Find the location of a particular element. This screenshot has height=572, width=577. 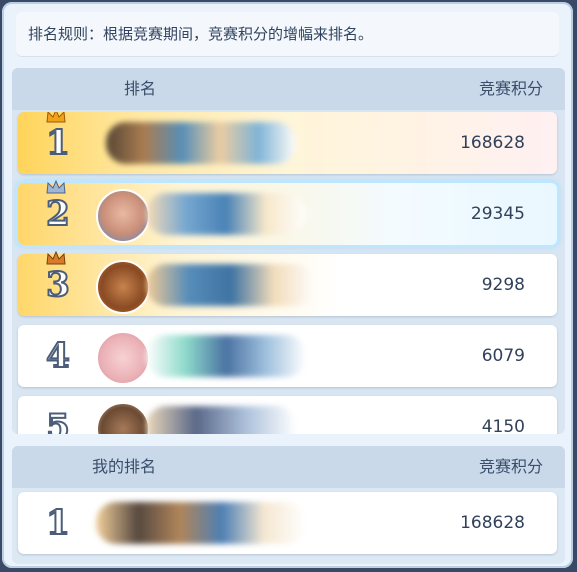

leaderboard-row: 1 168628 is located at coordinates (287, 143).